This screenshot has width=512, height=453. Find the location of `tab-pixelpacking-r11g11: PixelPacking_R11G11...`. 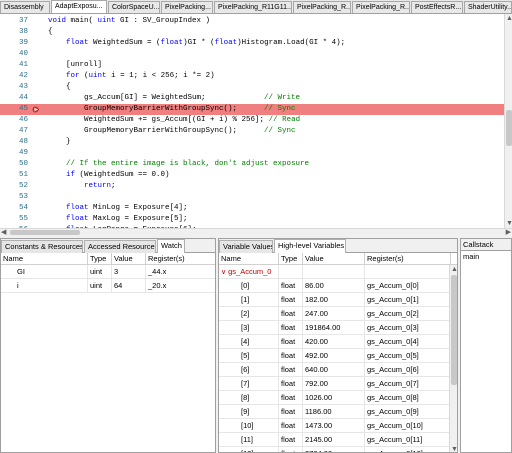

tab-pixelpacking-r11g11: PixelPacking_R11G11... is located at coordinates (253, 7).